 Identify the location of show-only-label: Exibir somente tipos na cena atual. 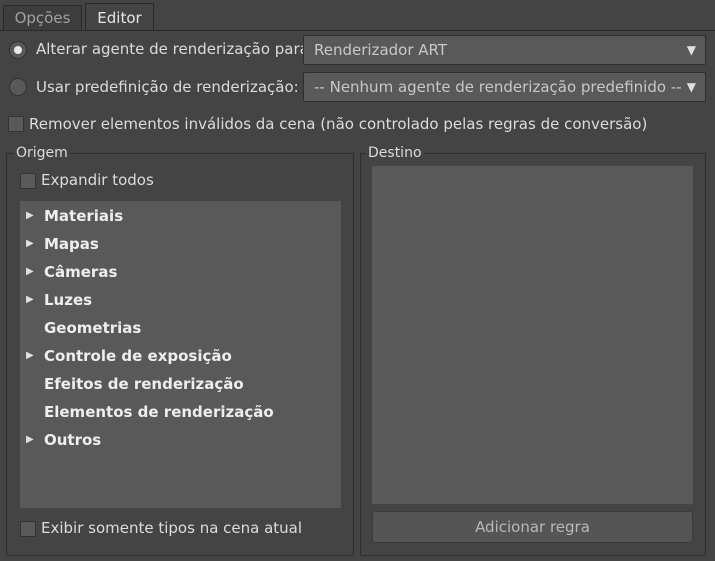
(172, 528).